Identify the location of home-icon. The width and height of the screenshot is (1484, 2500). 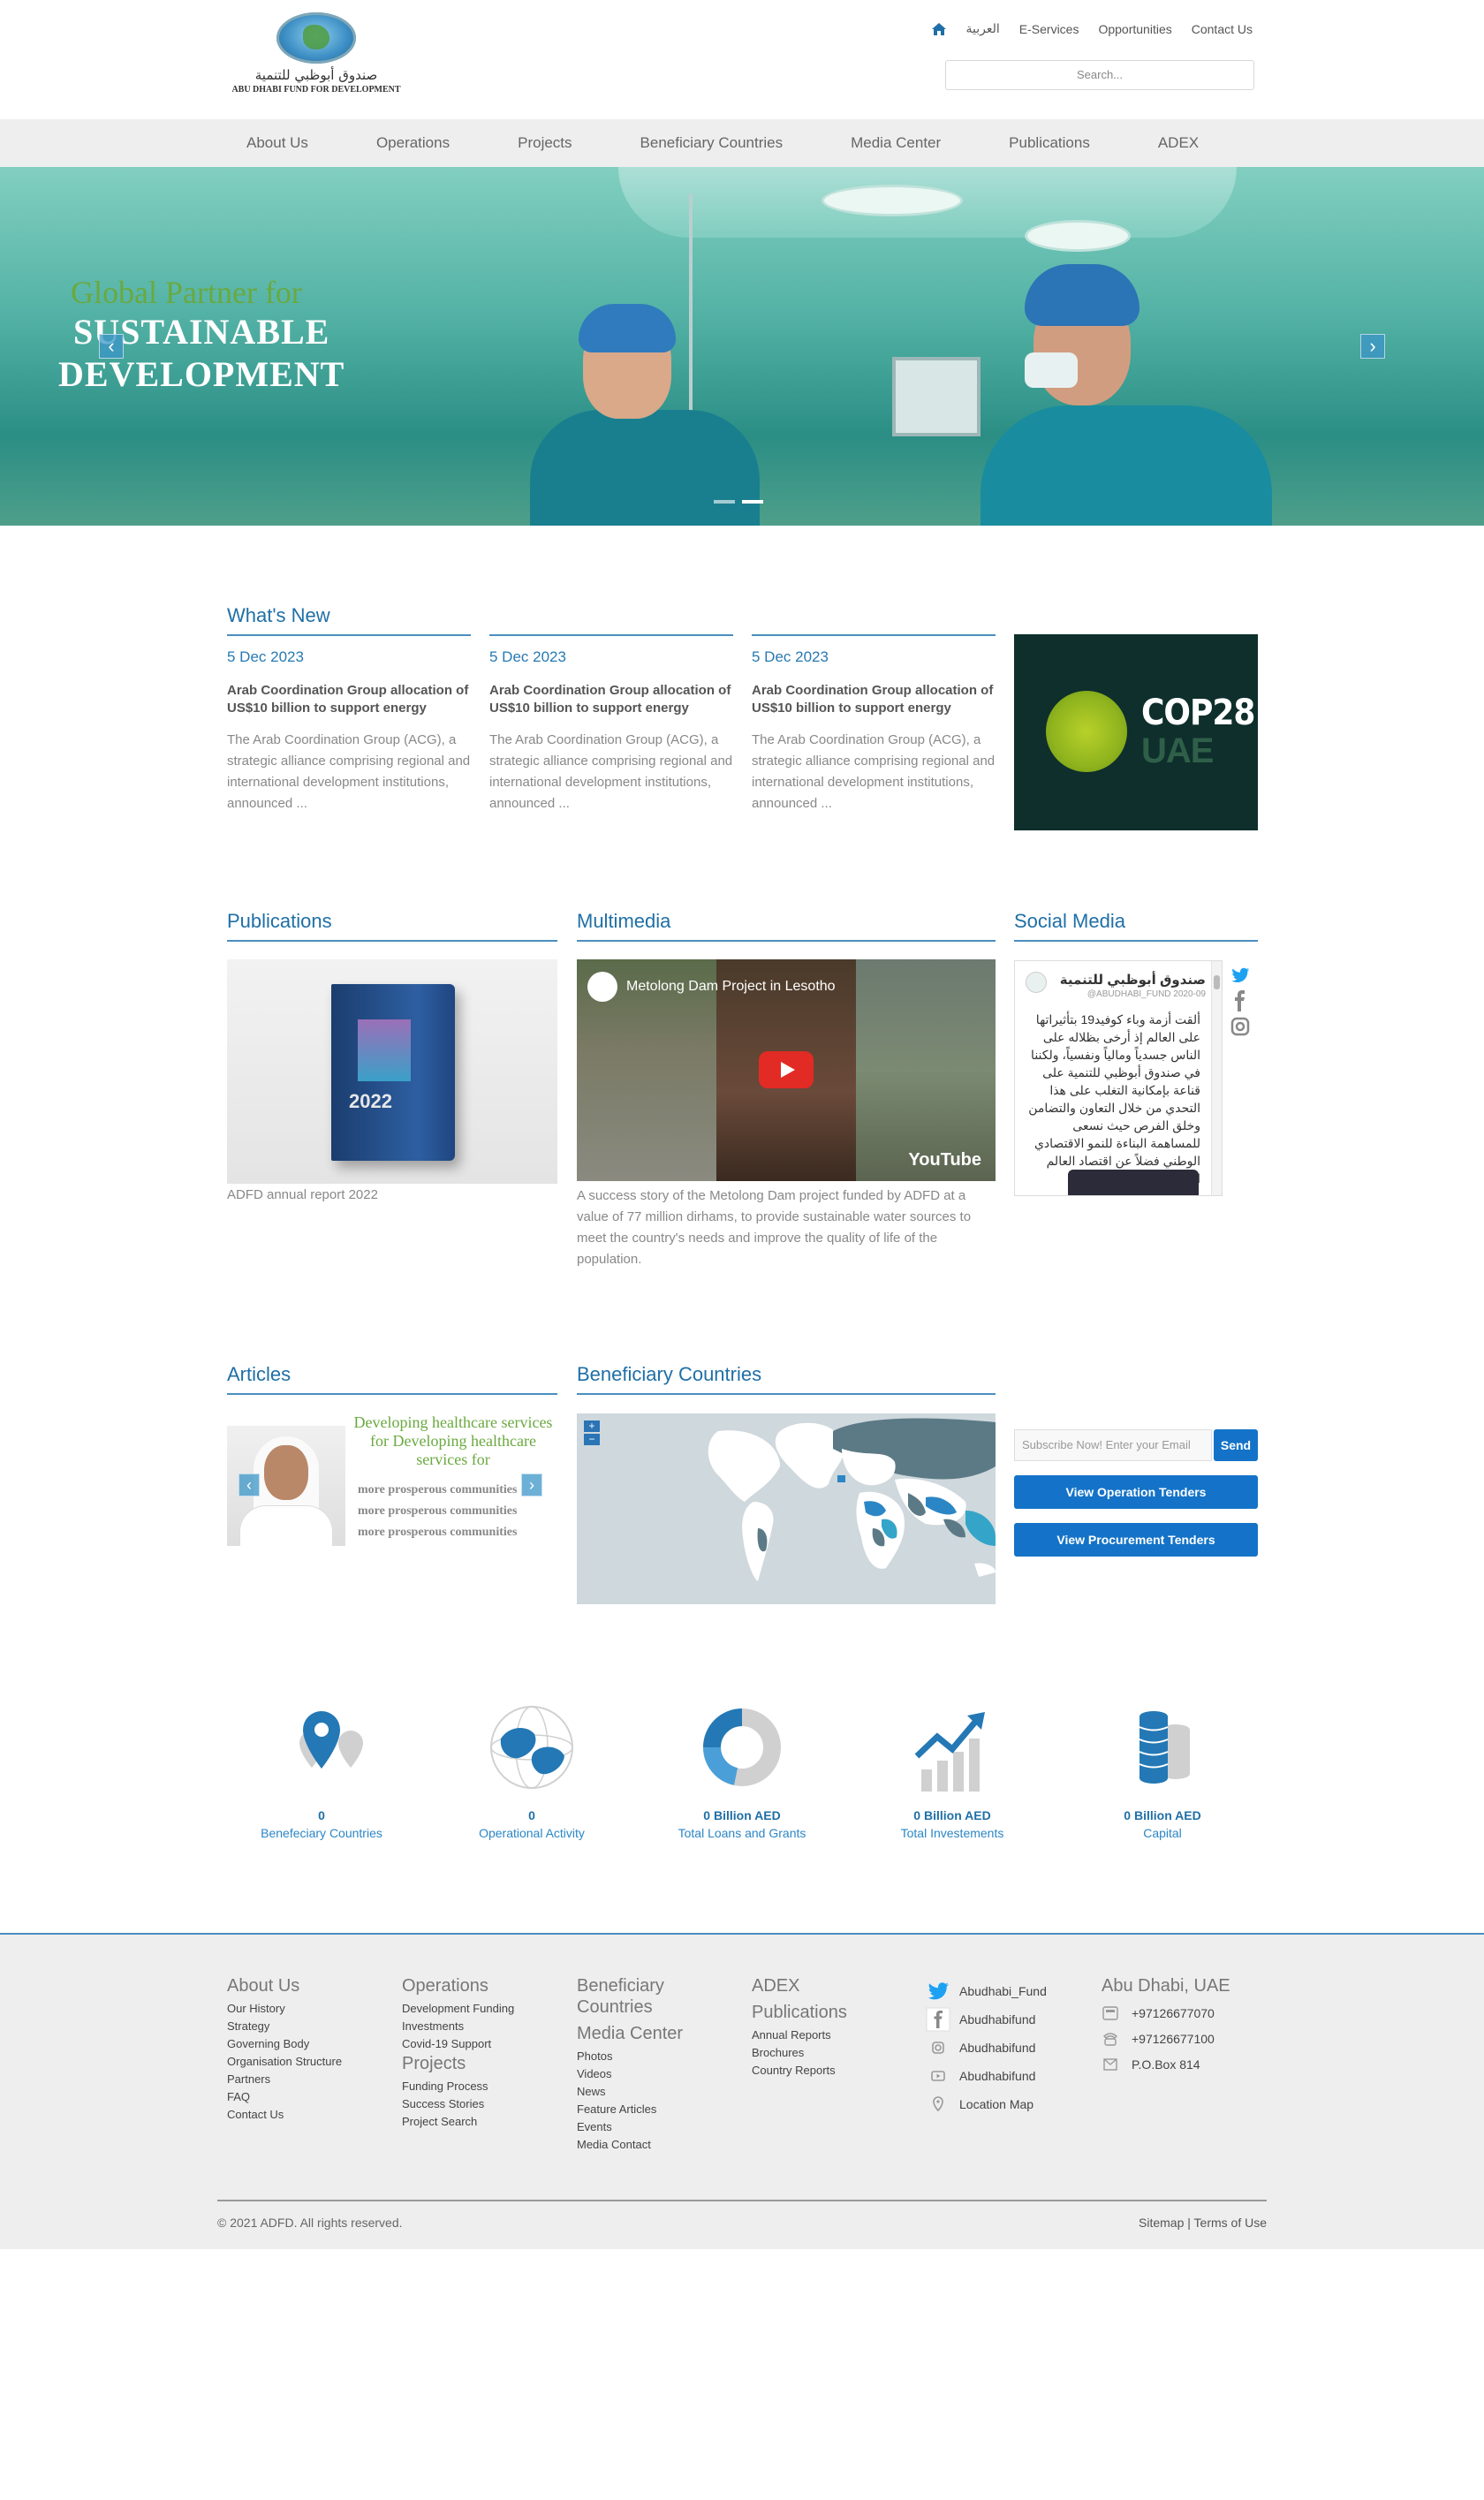
(939, 29).